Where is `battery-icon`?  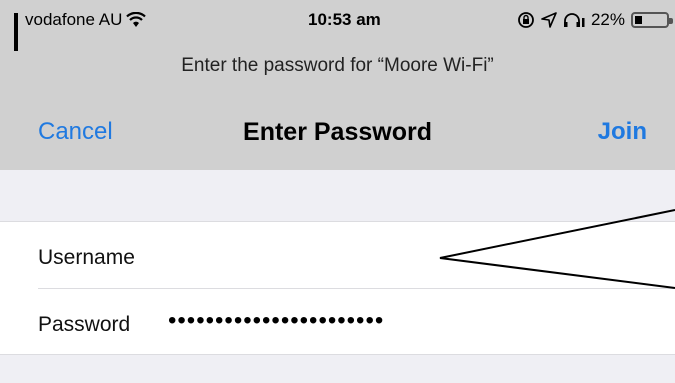 battery-icon is located at coordinates (652, 20).